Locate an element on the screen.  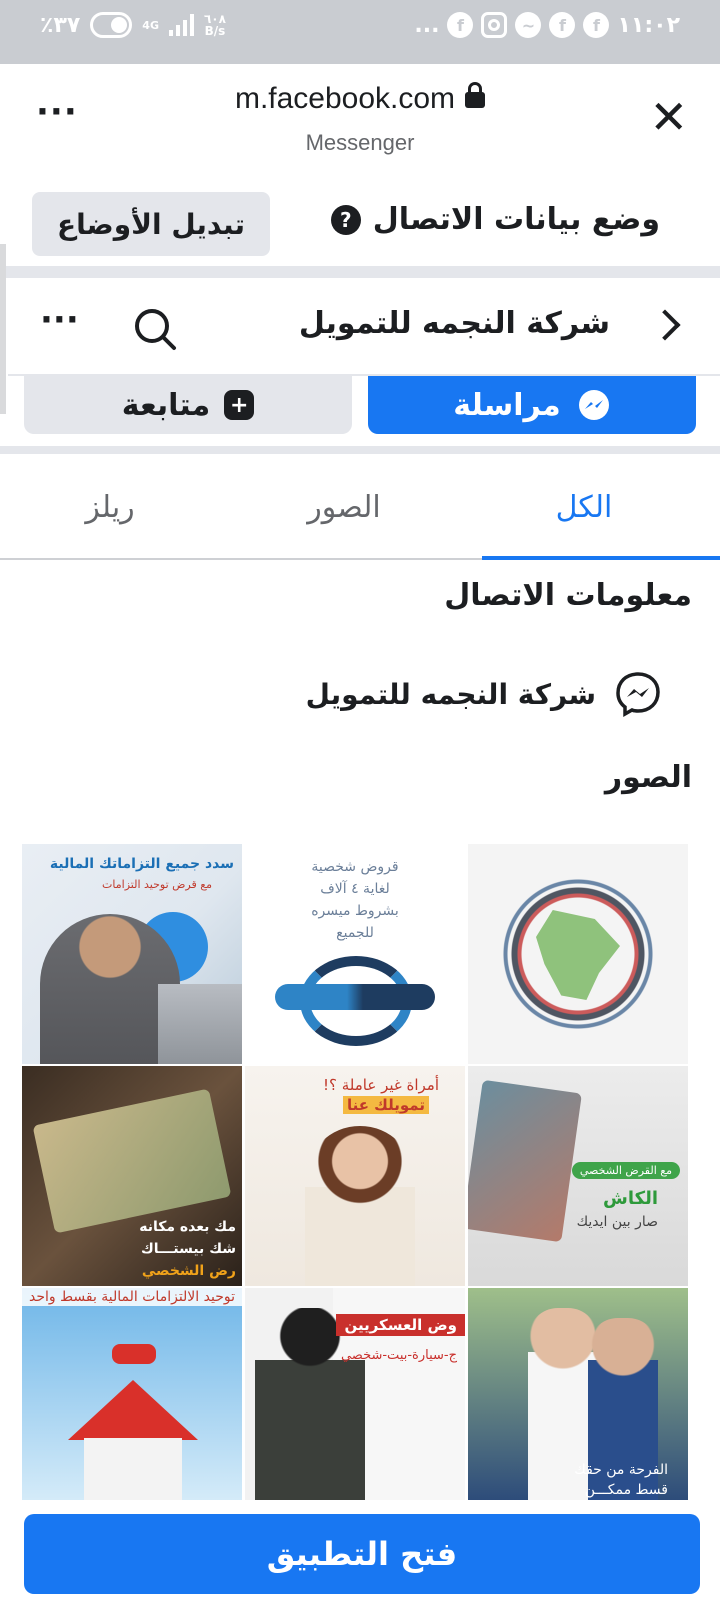
network-type: 4G is located at coordinates (150, 25).